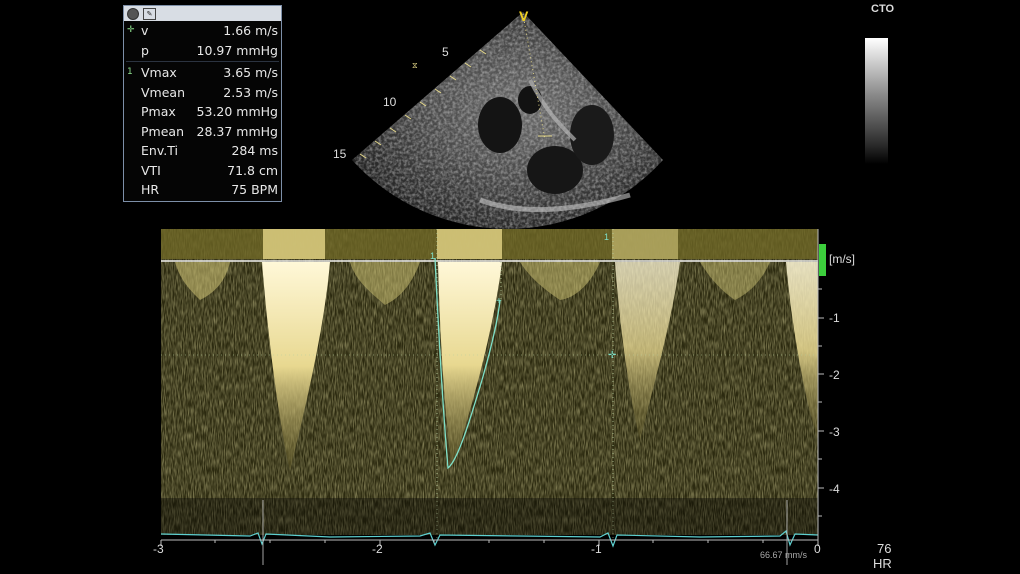 This screenshot has height=574, width=1020. I want to click on ecg-strip, so click(489, 518).